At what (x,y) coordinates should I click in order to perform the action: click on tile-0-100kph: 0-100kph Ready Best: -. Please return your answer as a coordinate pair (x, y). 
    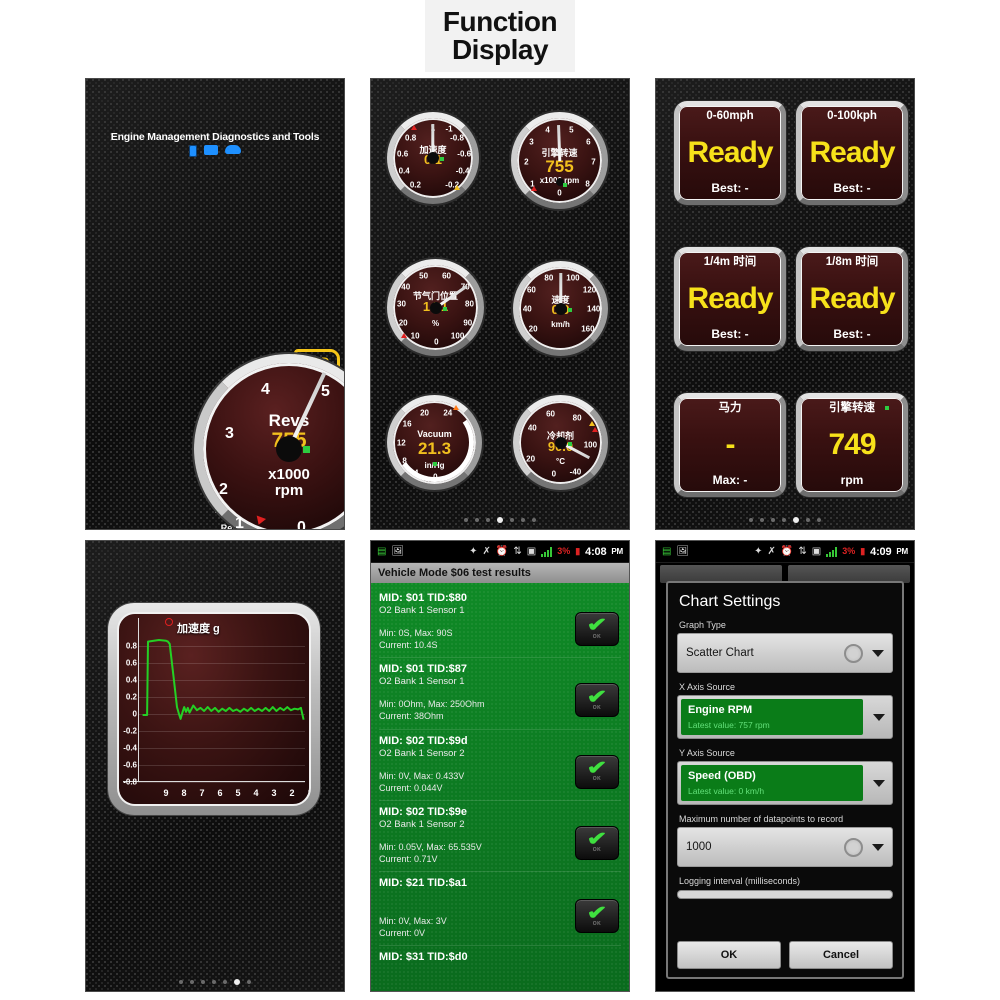
    Looking at the image, I should click on (852, 153).